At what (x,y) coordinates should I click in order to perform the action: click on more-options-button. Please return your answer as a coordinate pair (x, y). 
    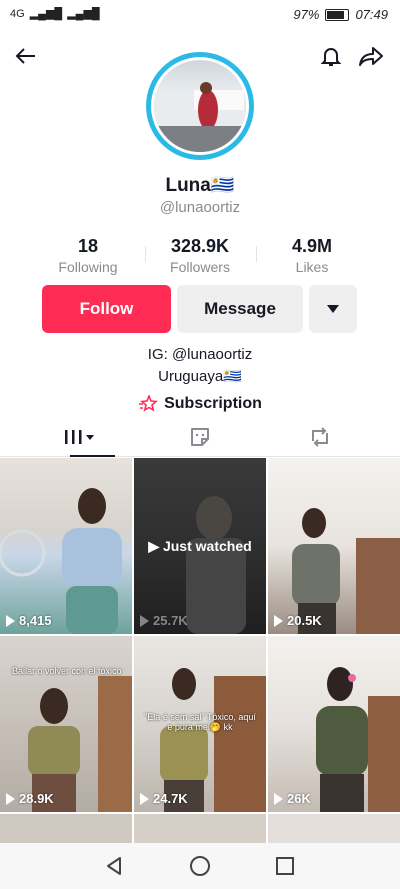
    Looking at the image, I should click on (333, 309).